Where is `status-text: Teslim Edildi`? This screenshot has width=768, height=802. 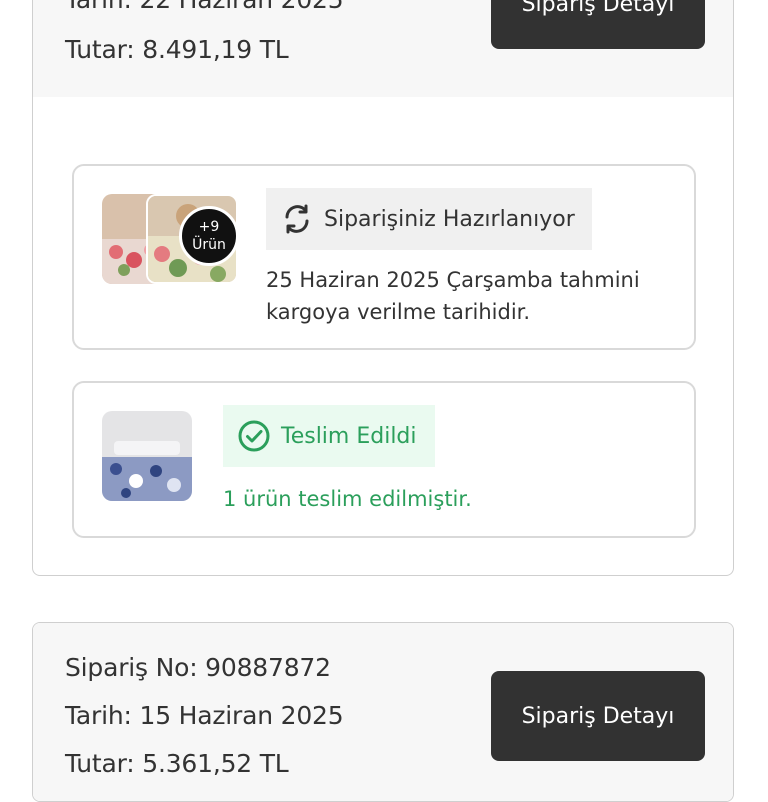 status-text: Teslim Edildi is located at coordinates (349, 436).